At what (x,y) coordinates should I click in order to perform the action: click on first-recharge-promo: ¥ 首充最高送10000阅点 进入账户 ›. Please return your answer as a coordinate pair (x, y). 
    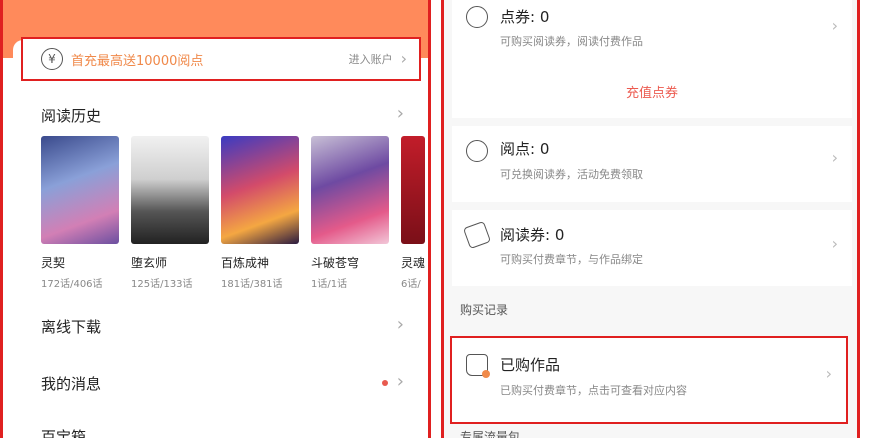
    Looking at the image, I should click on (221, 59).